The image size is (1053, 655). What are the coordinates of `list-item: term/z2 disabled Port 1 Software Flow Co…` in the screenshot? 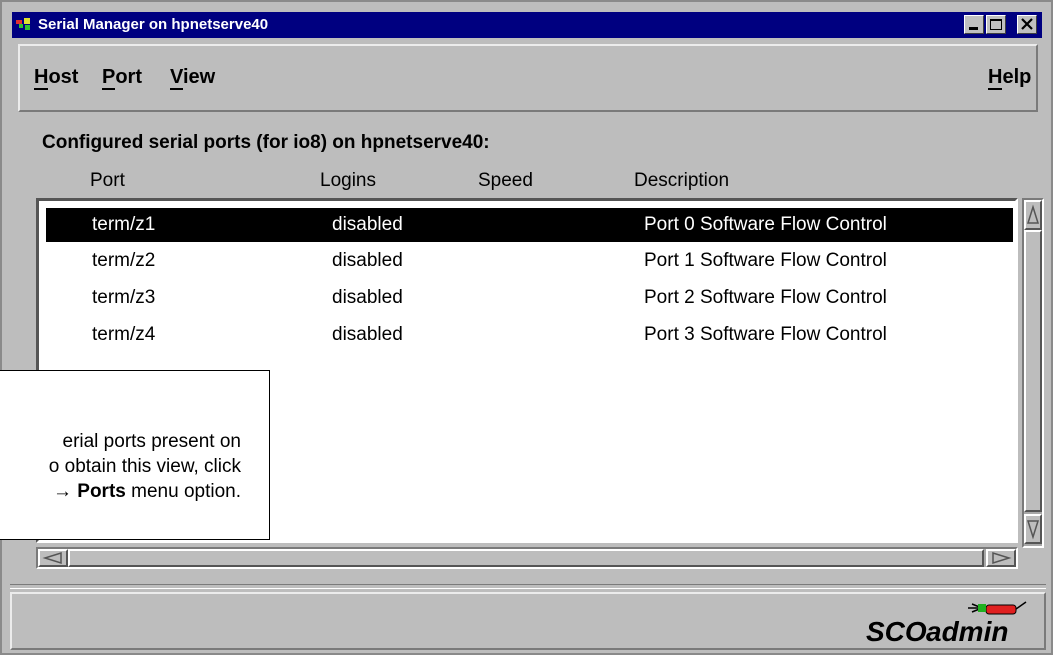 It's located at (529, 261).